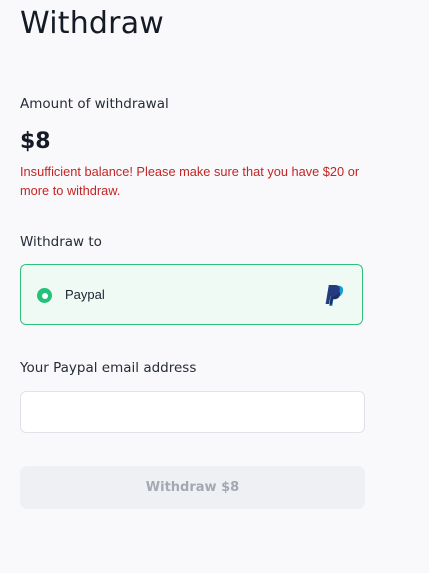  Describe the element at coordinates (35, 141) in the screenshot. I see `withdraw-amount: $8` at that location.